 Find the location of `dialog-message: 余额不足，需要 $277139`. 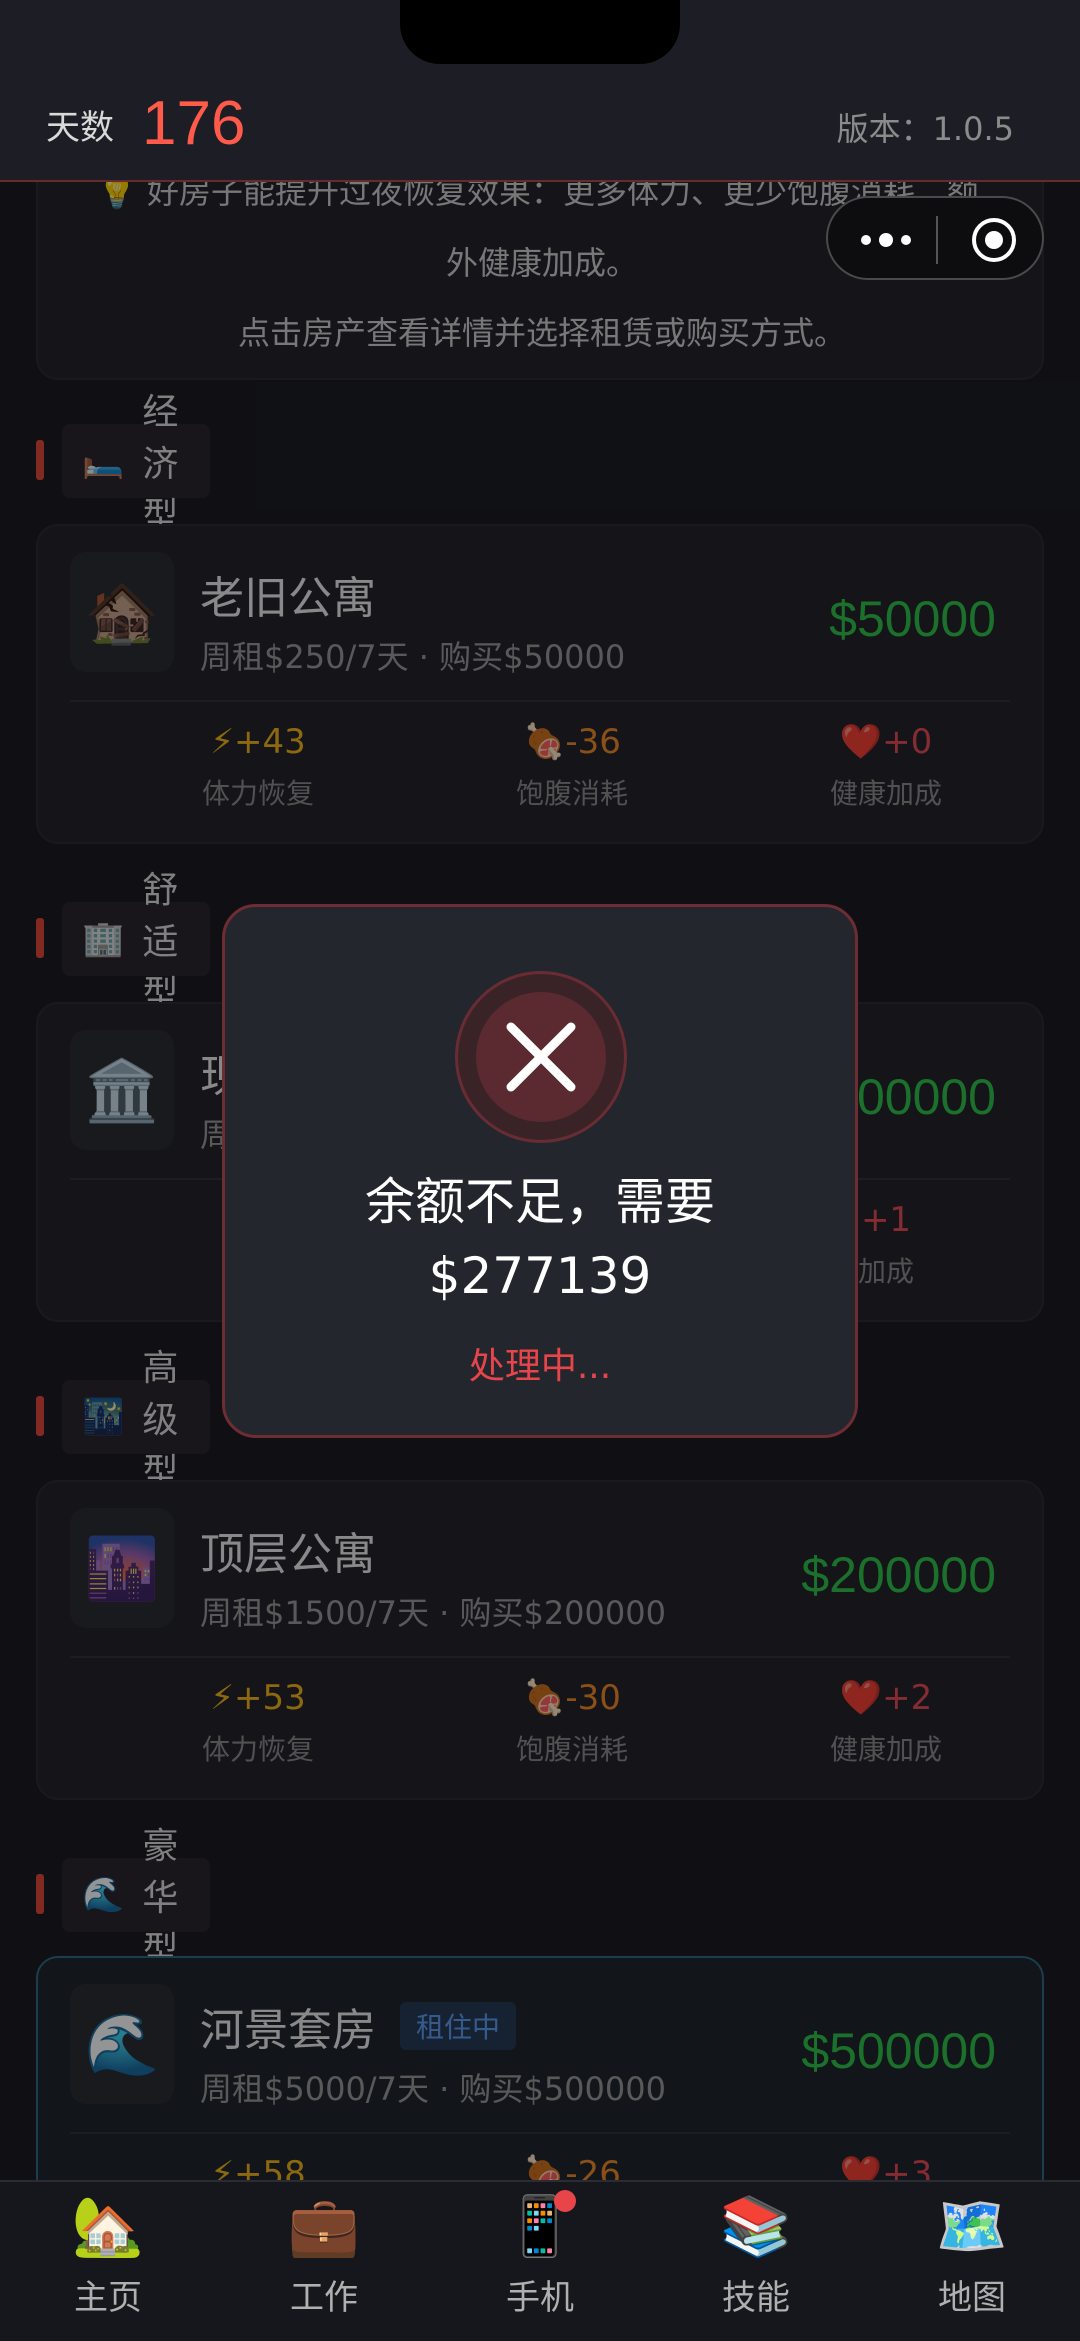

dialog-message: 余额不足，需要 $277139 is located at coordinates (540, 1239).